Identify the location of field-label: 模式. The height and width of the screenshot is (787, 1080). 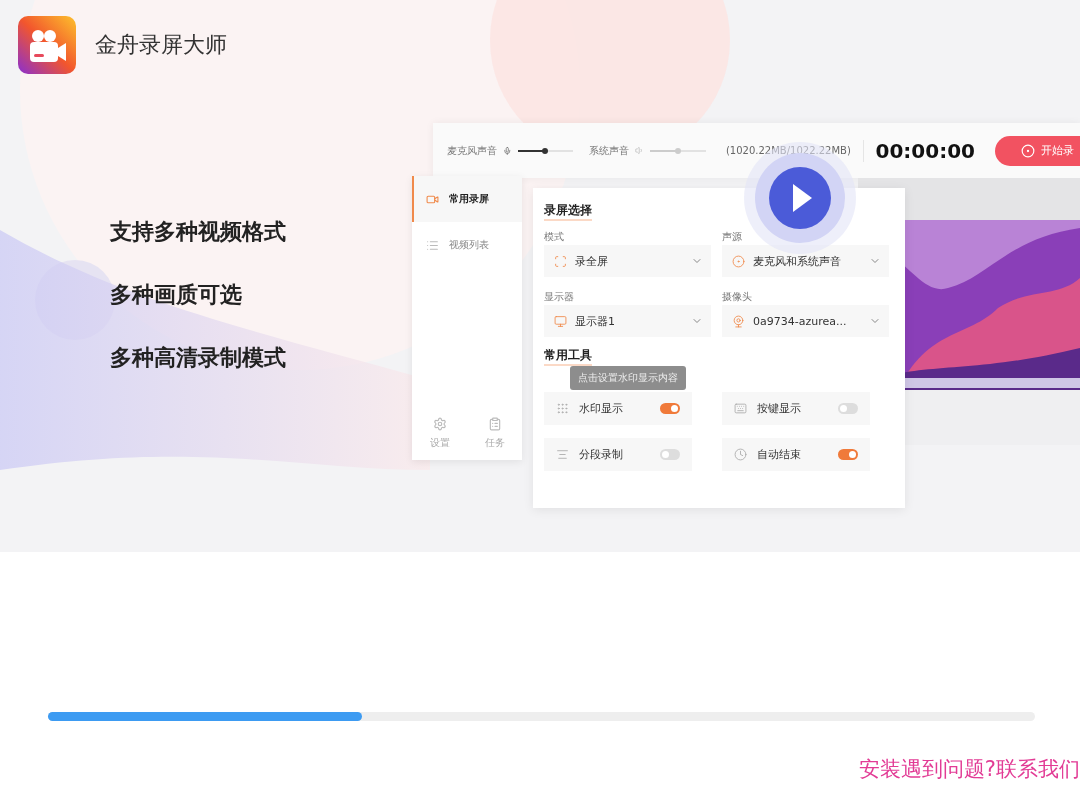
(554, 237).